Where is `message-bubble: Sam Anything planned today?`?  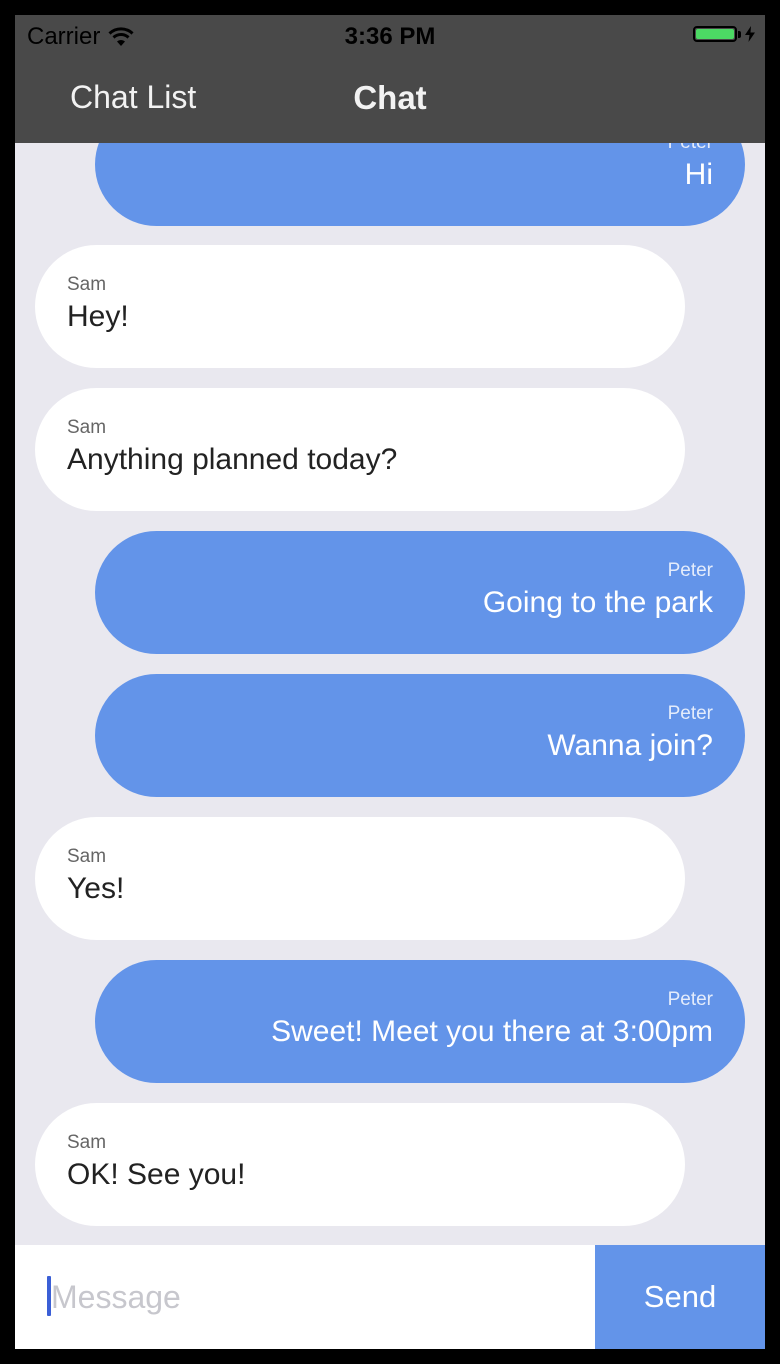
message-bubble: Sam Anything planned today? is located at coordinates (360, 449).